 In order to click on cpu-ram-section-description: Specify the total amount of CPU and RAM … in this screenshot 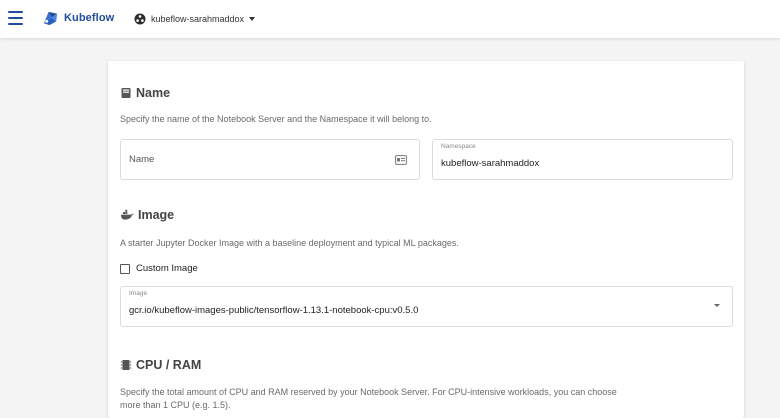, I will do `click(368, 392)`.